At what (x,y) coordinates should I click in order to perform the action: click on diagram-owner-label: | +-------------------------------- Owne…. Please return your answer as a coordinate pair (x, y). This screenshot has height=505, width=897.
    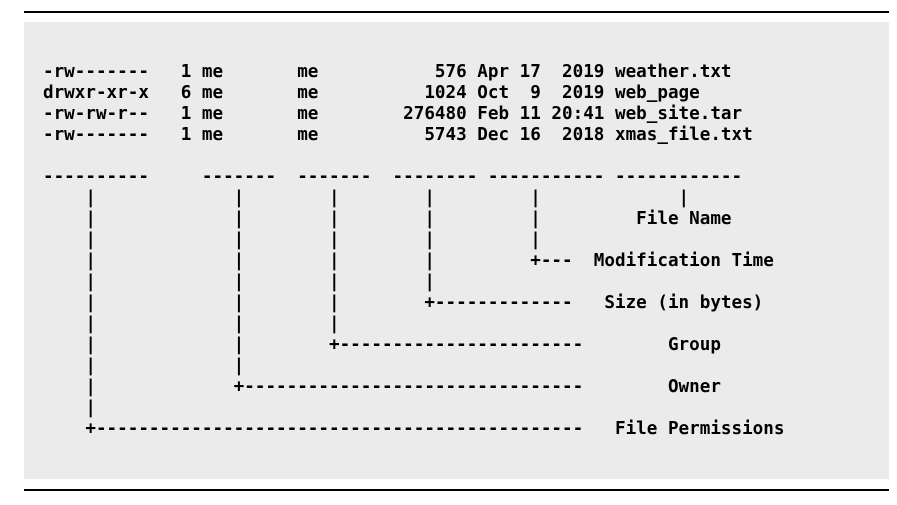
    Looking at the image, I should click on (382, 387).